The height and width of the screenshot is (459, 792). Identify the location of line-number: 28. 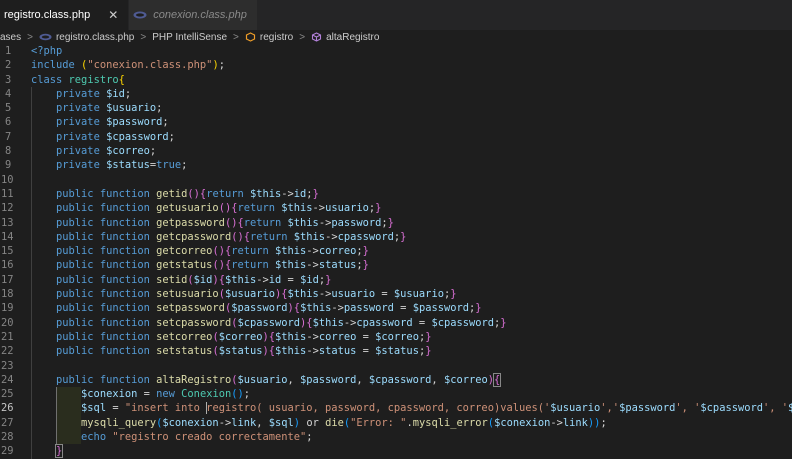
(7, 437).